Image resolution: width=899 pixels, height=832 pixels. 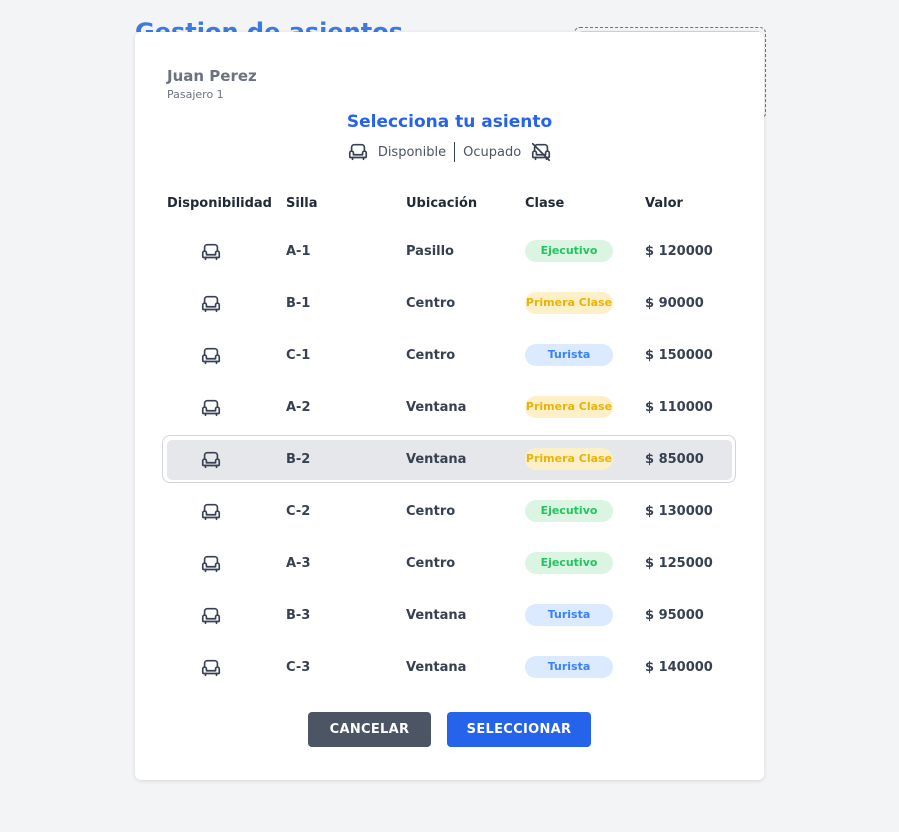 What do you see at coordinates (298, 563) in the screenshot?
I see `seat-id: A-3` at bounding box center [298, 563].